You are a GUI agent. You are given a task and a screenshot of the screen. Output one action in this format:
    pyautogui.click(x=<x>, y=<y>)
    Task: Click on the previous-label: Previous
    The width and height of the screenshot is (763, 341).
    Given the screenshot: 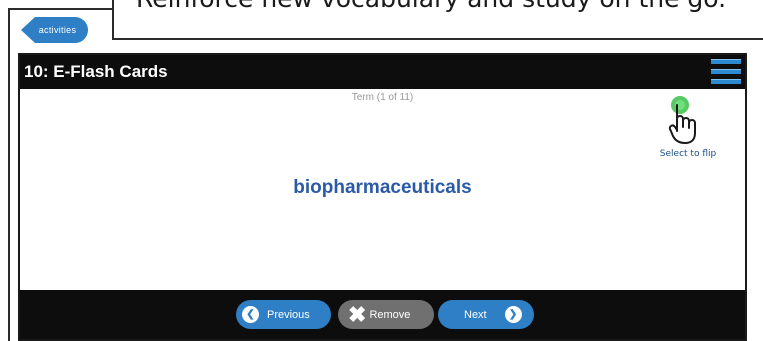 What is the action you would take?
    pyautogui.click(x=288, y=314)
    